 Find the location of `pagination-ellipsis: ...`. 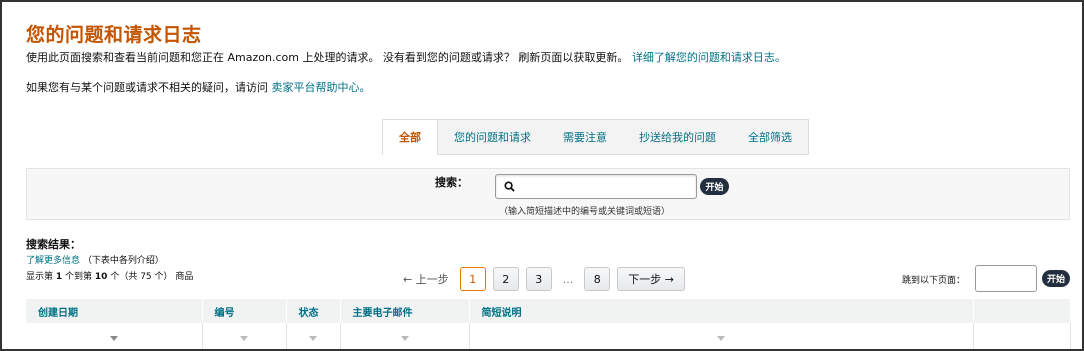

pagination-ellipsis: ... is located at coordinates (568, 279).